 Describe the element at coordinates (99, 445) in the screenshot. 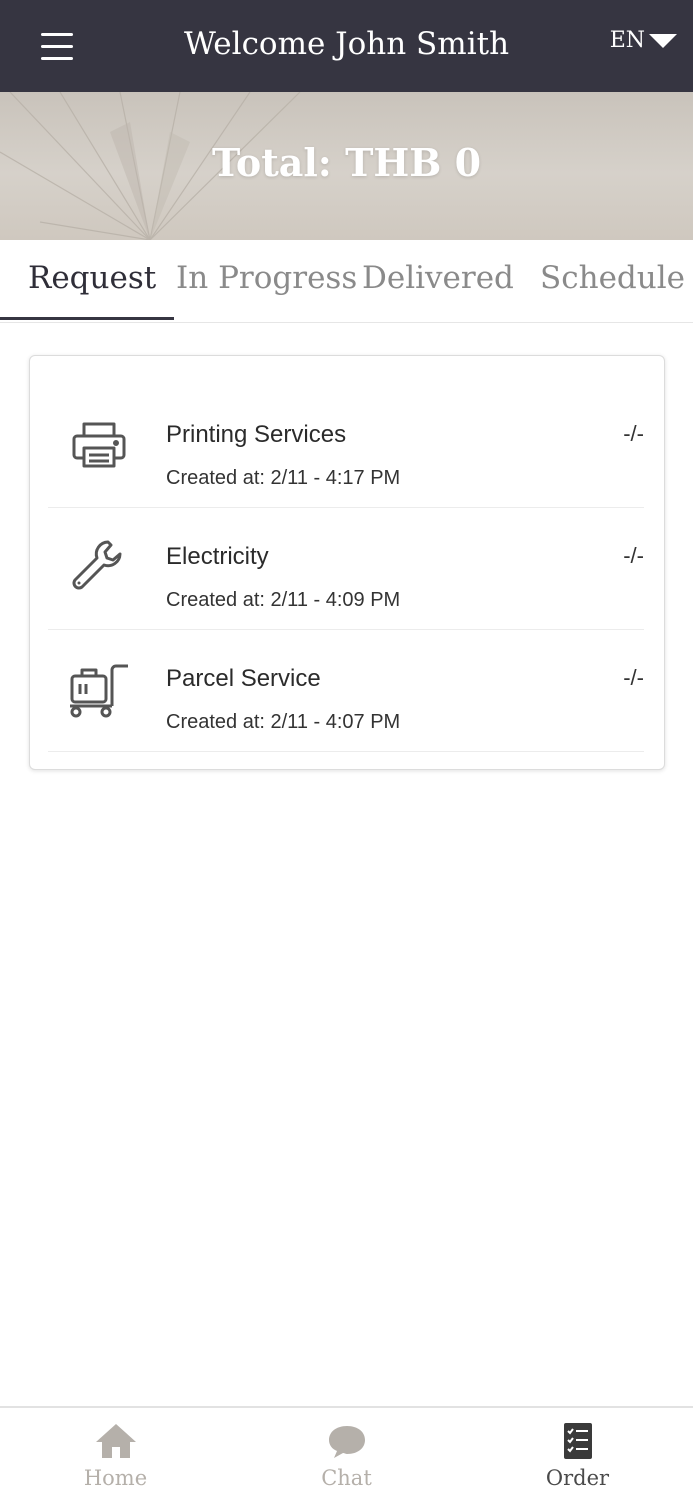

I see `printer-icon` at that location.